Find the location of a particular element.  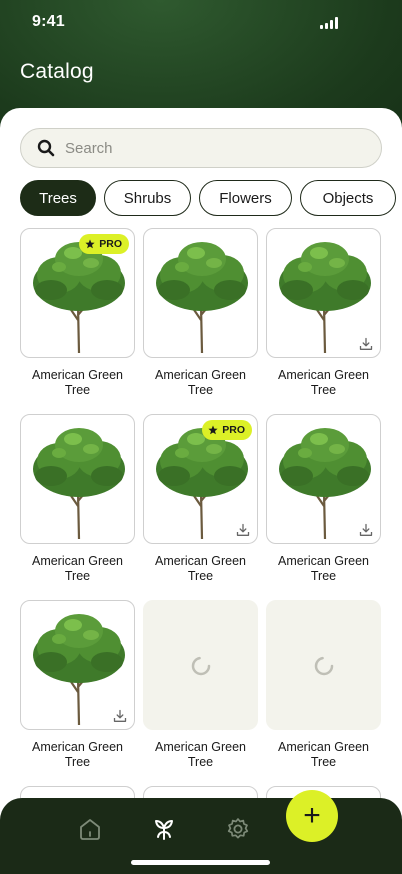

status-bar: 9:41 is located at coordinates (201, 23).